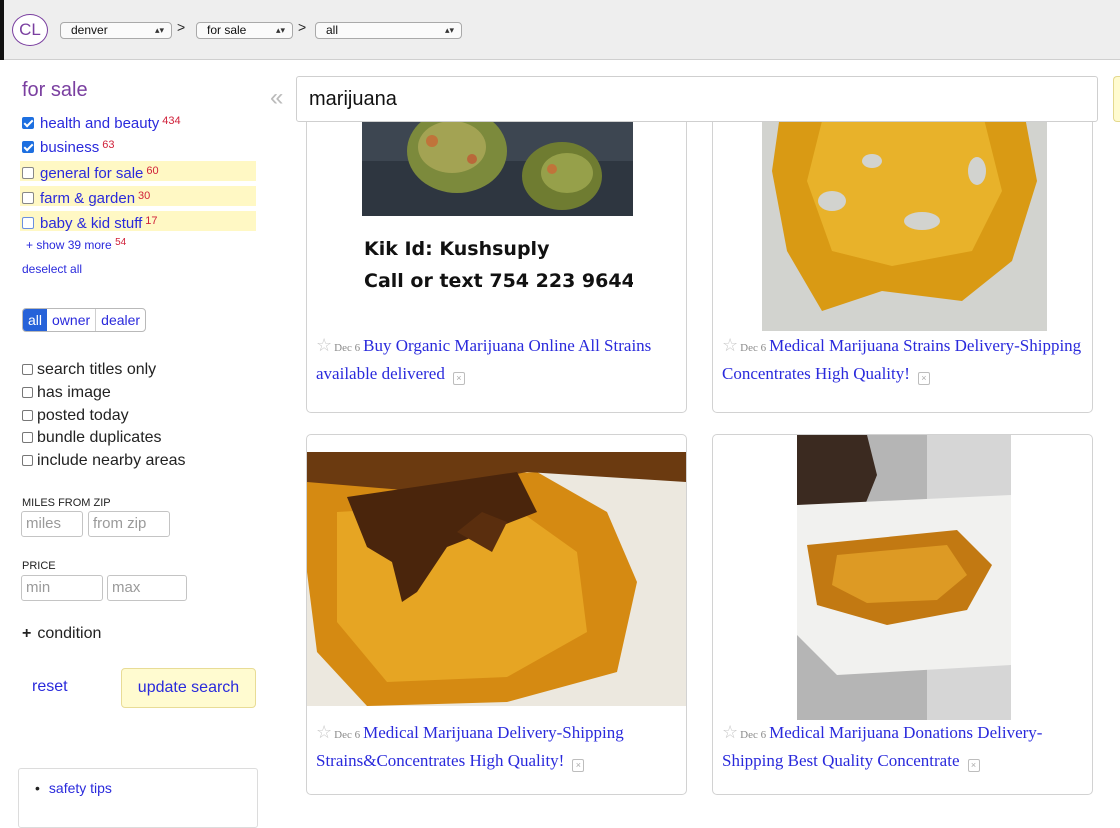 The height and width of the screenshot is (828, 1120). What do you see at coordinates (52, 269) in the screenshot?
I see `deselect-all-link: deselect all` at bounding box center [52, 269].